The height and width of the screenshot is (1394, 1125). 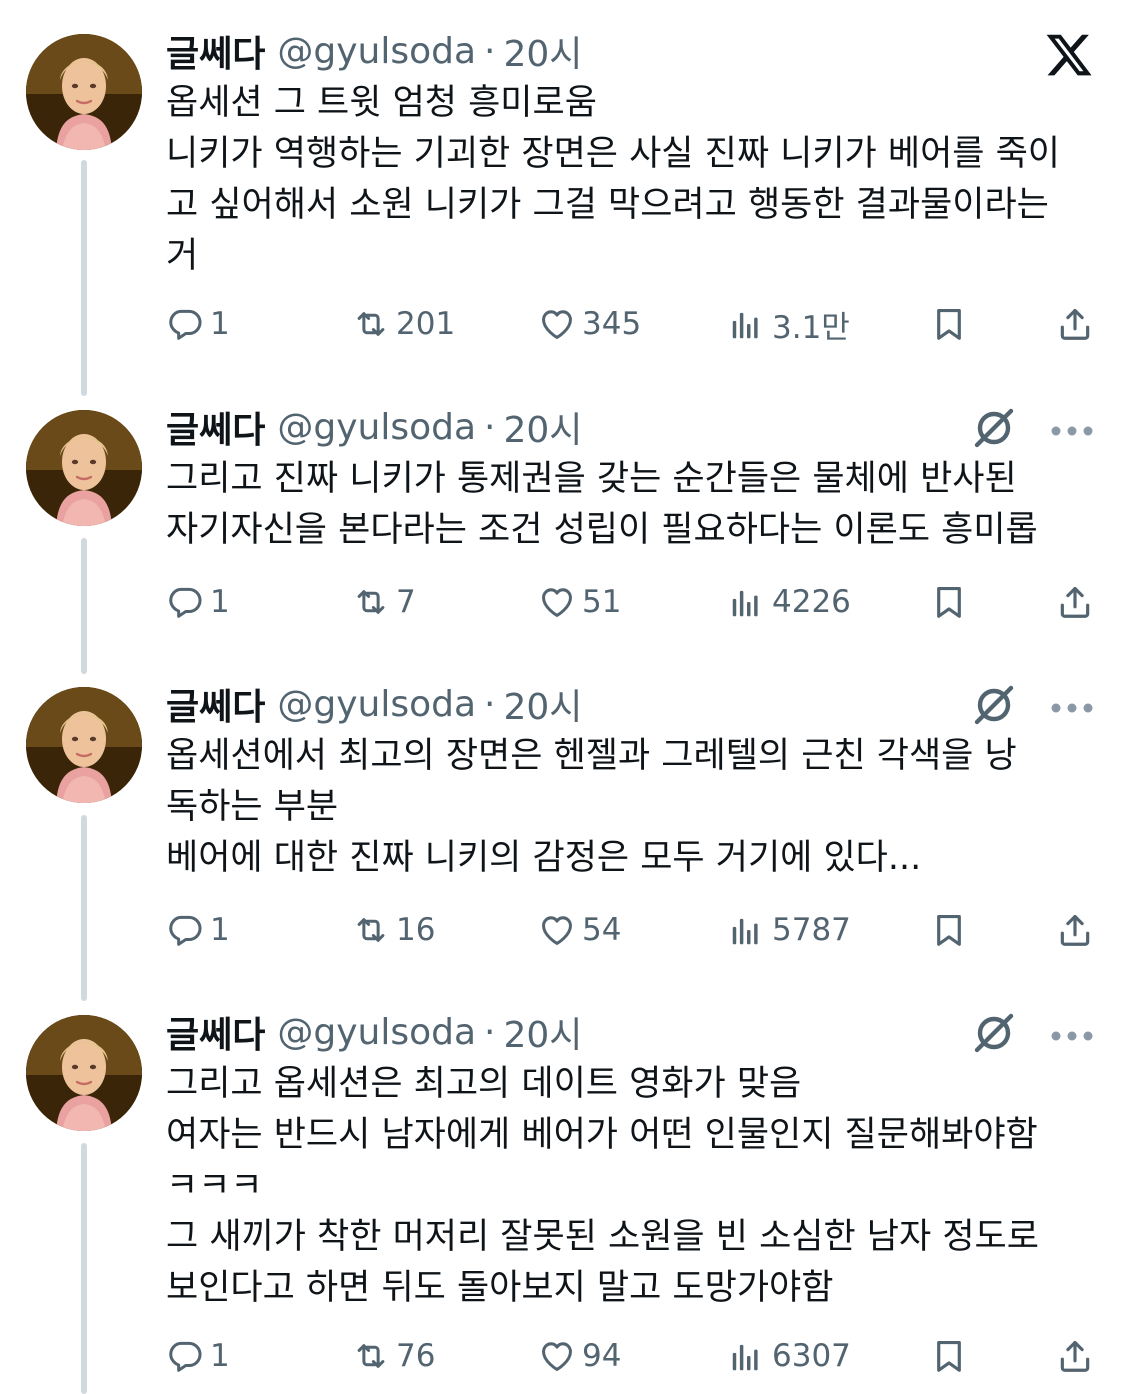 I want to click on tweet-text-line: ㅋㅋㅋ, so click(x=214, y=1186).